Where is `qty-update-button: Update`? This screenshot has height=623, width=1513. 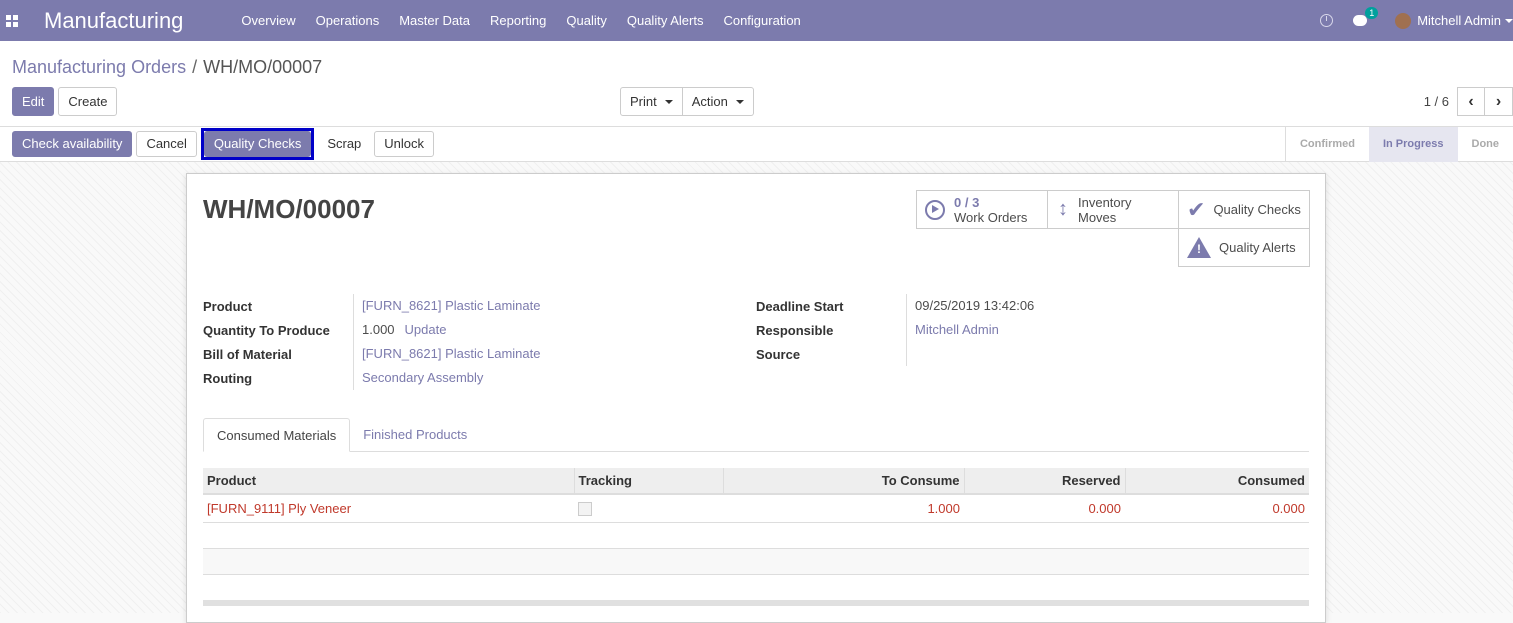
qty-update-button: Update is located at coordinates (426, 329).